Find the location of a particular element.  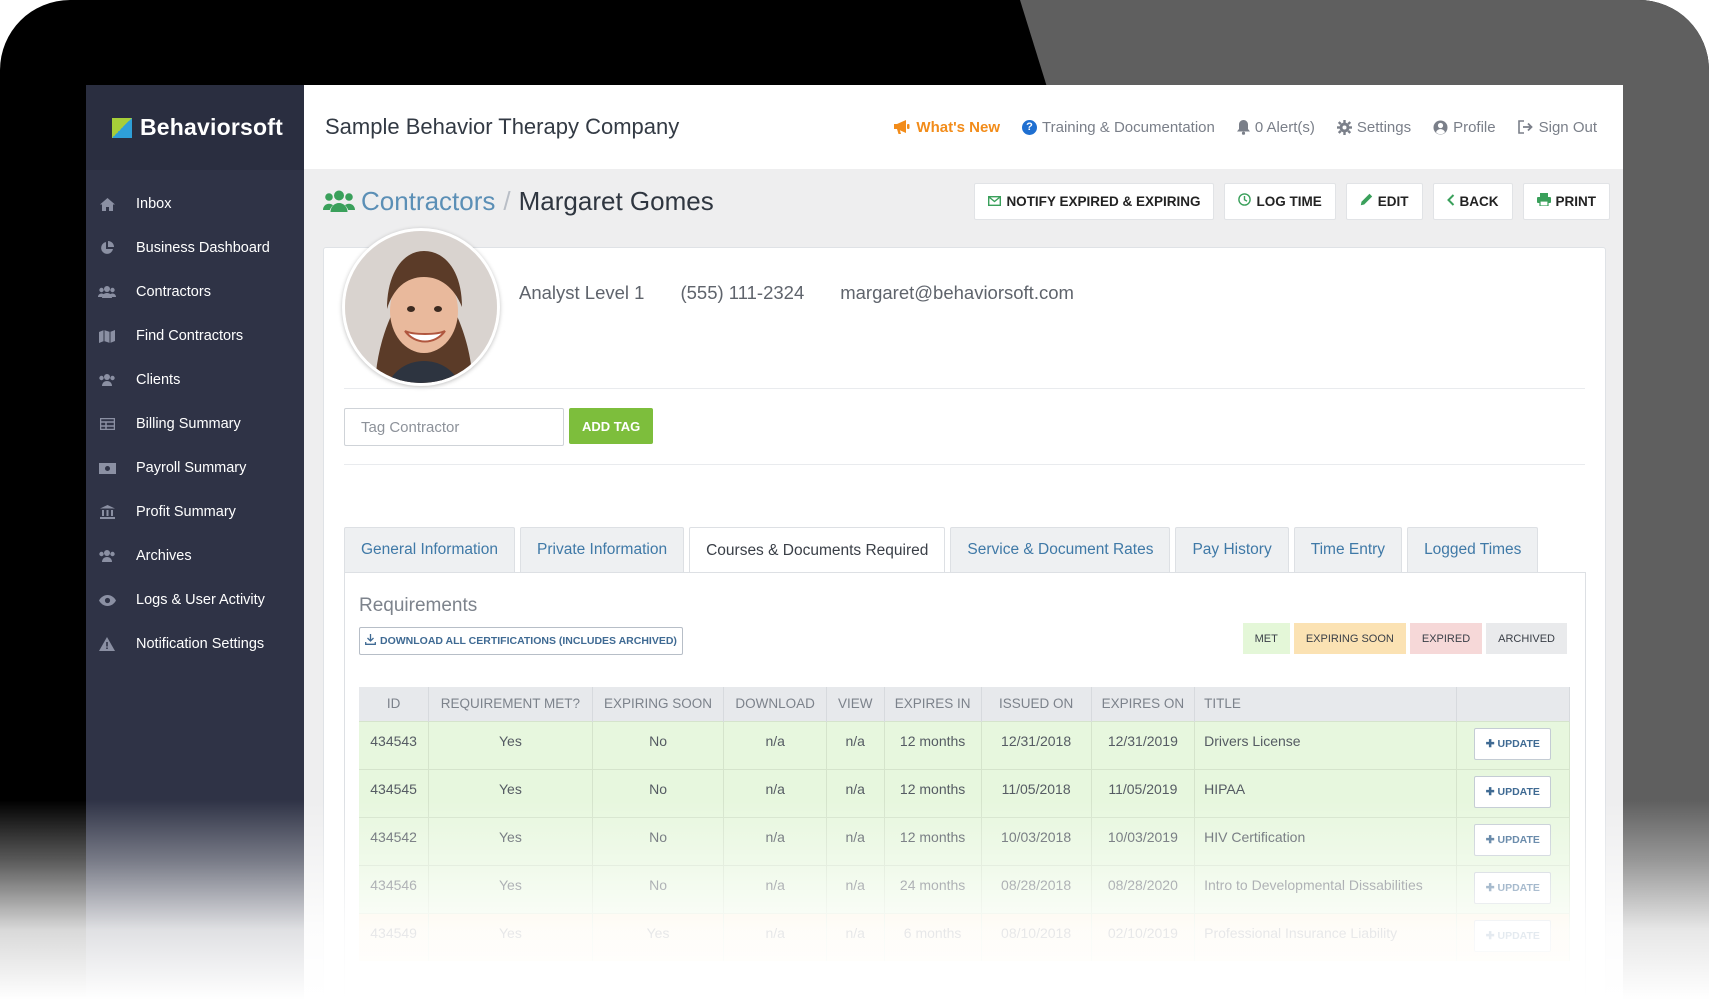

sidebar-item-logs-user-activity: Logs & User Activity is located at coordinates (195, 600).